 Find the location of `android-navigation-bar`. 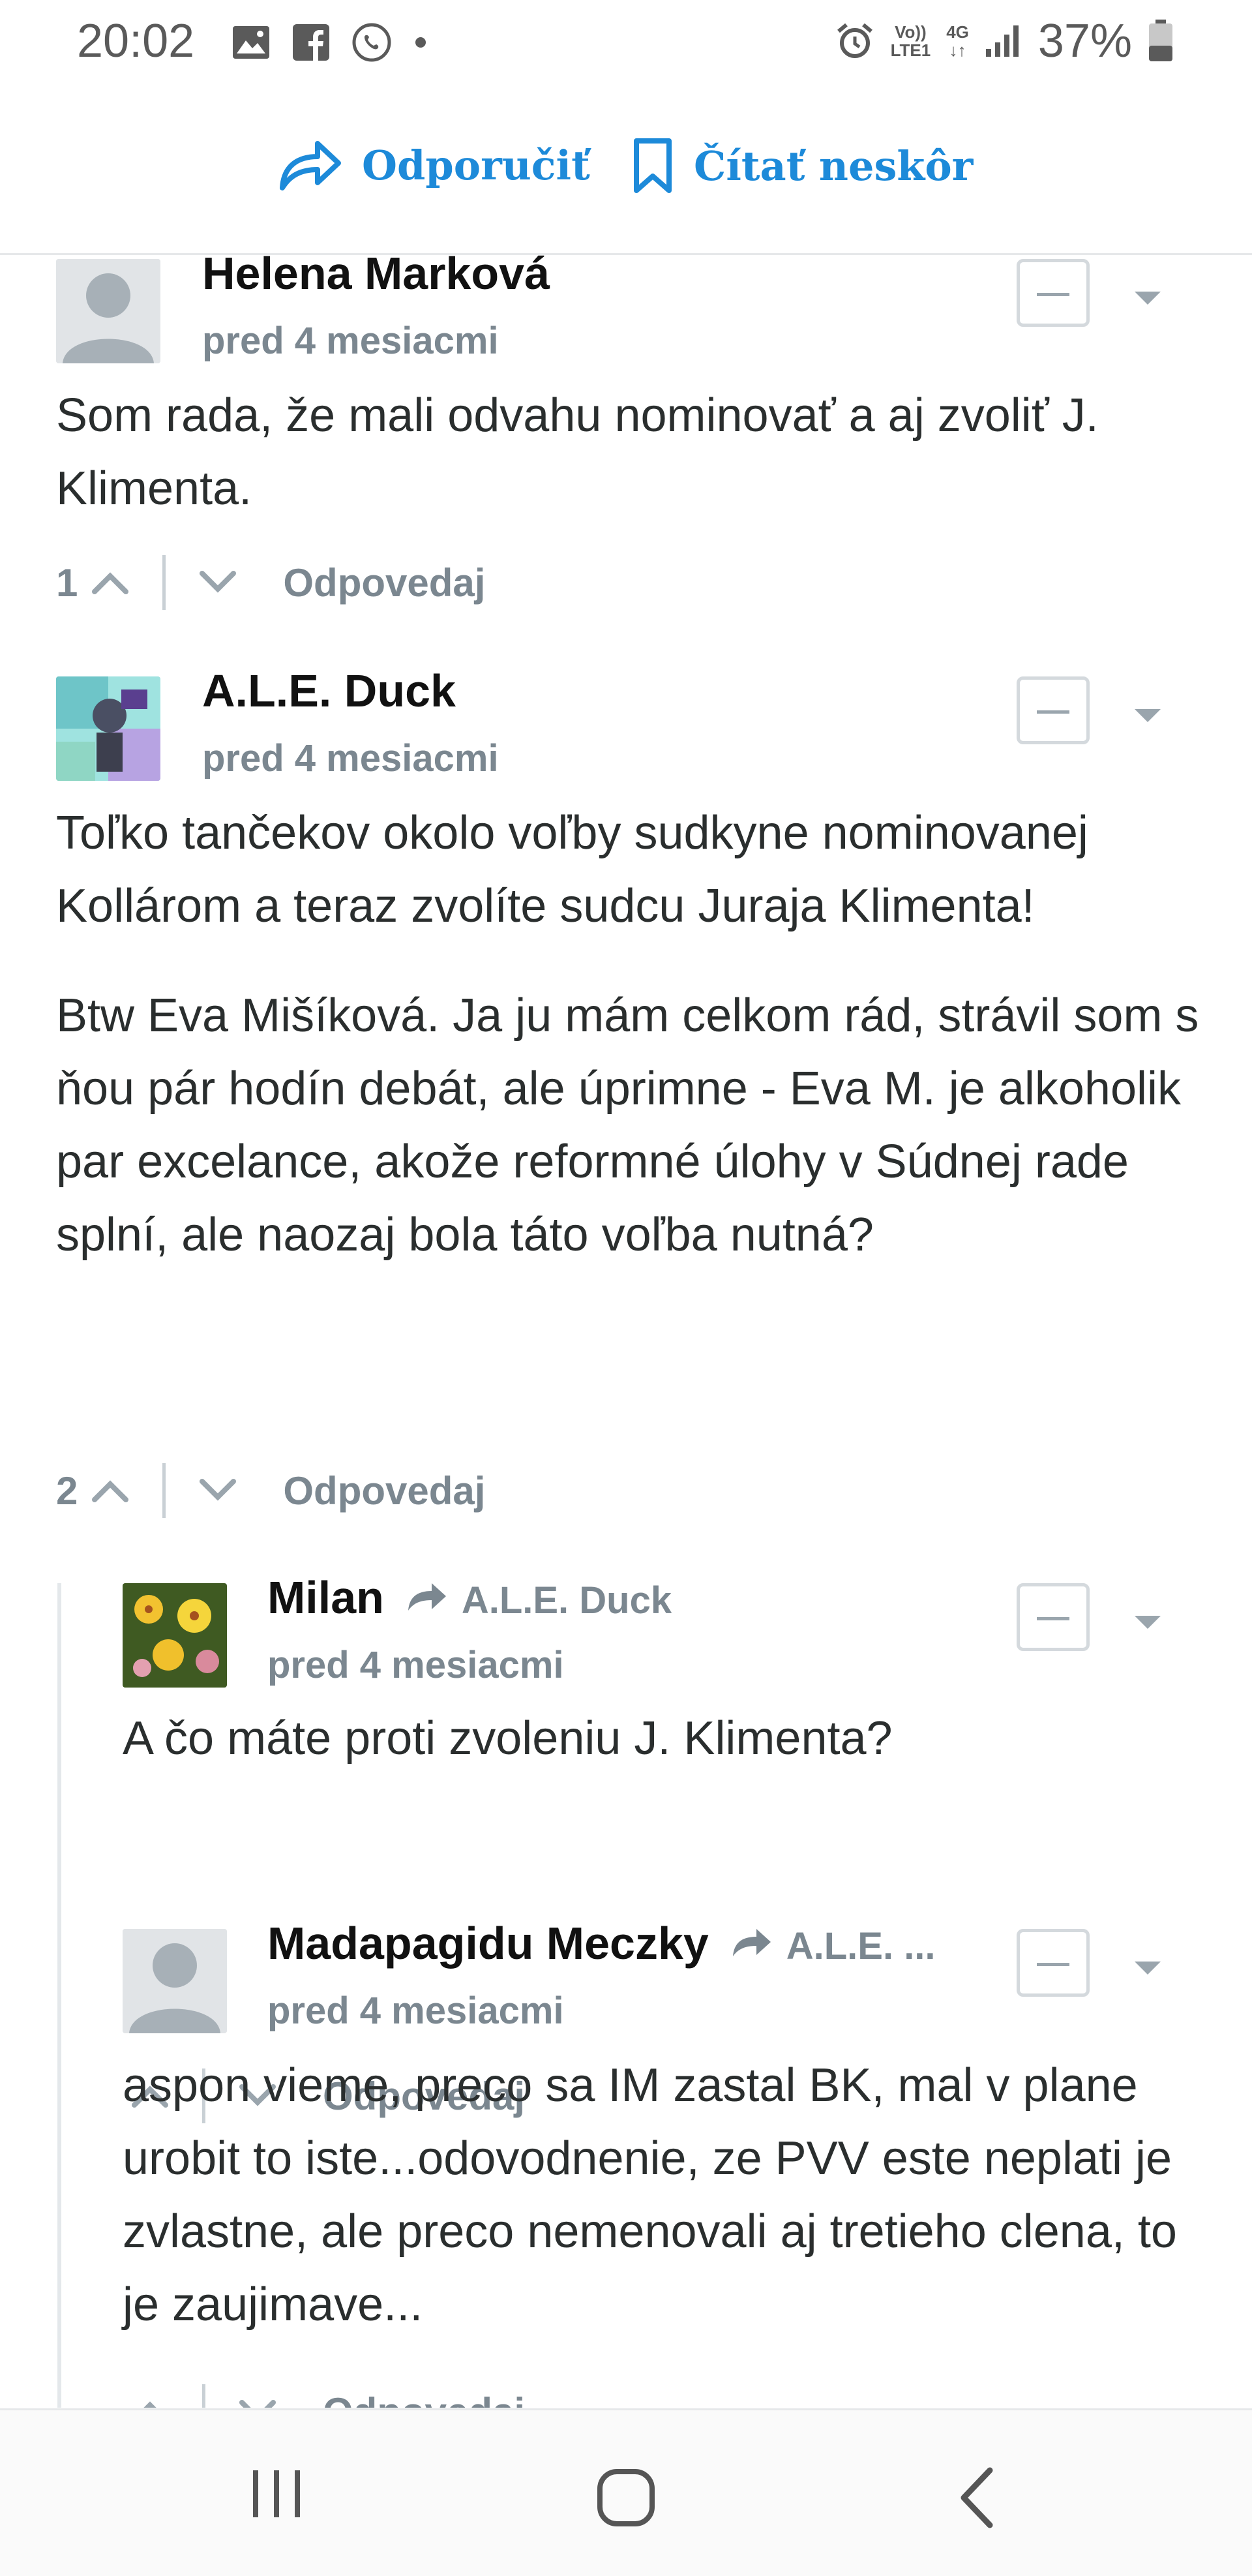

android-navigation-bar is located at coordinates (626, 2492).